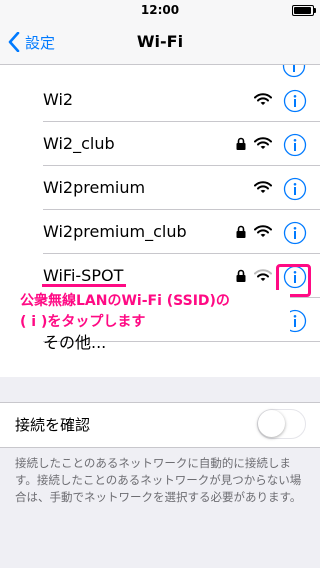 This screenshot has width=320, height=568. I want to click on network-row: Wi2premium_club, so click(160, 232).